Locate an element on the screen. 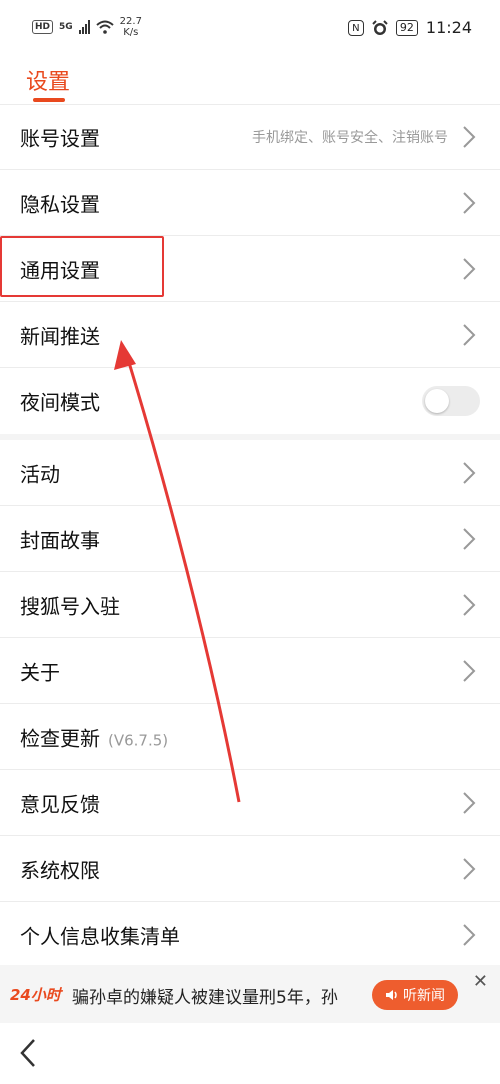 This screenshot has height=1084, width=500. settings-item-label: 个人信息收集清单 is located at coordinates (100, 936).